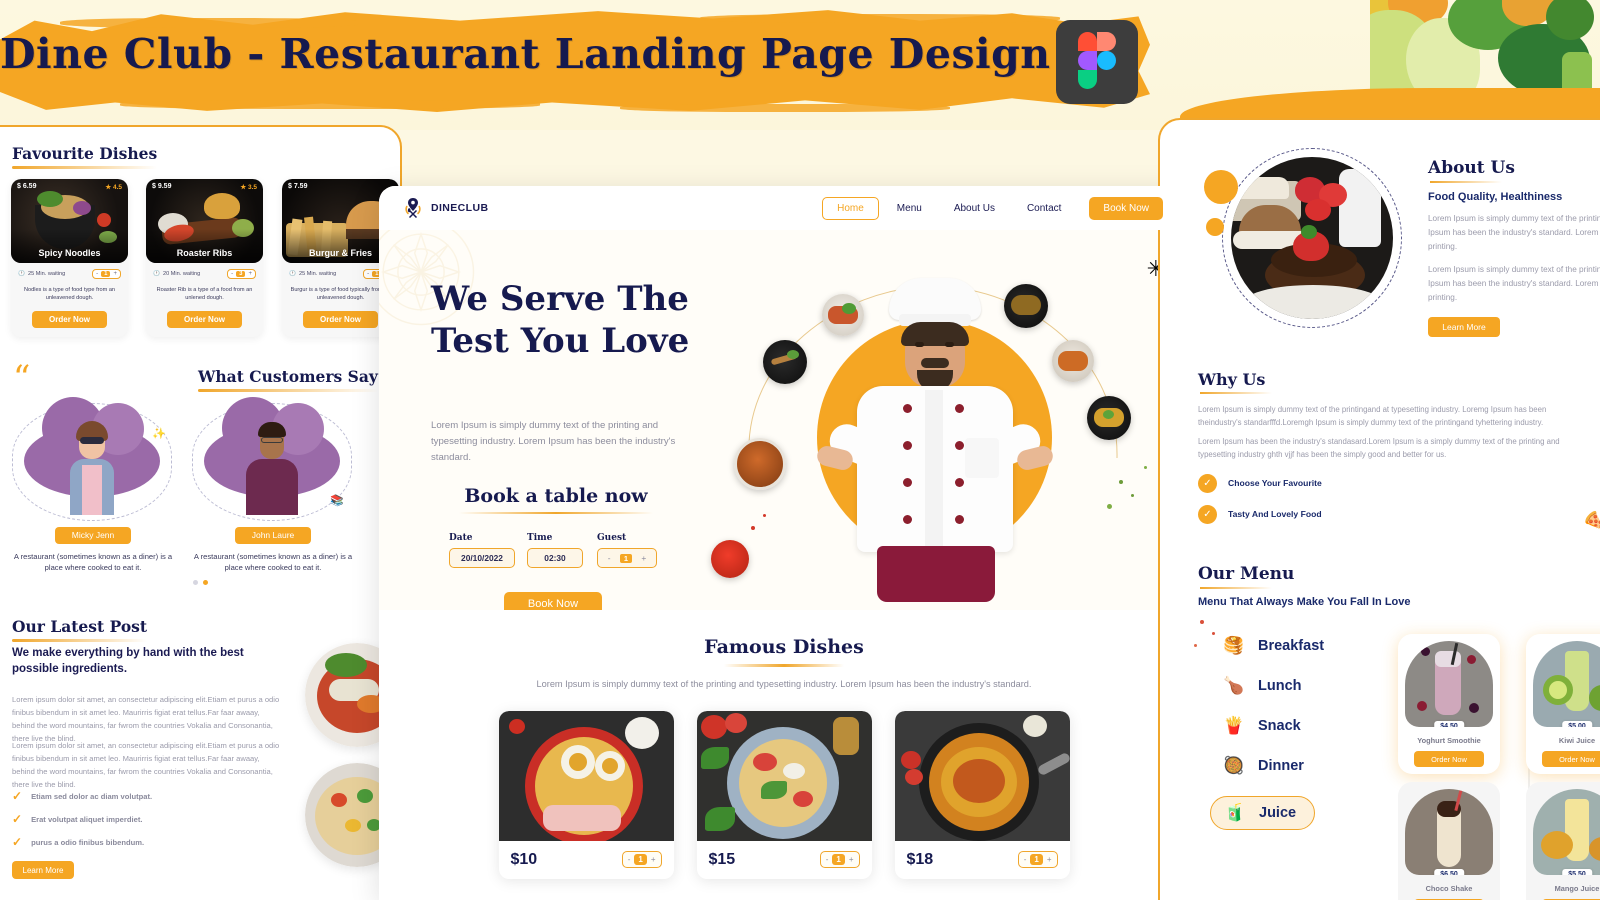 The width and height of the screenshot is (1600, 900). Describe the element at coordinates (460, 208) in the screenshot. I see `logo-text: DINECLUB` at that location.